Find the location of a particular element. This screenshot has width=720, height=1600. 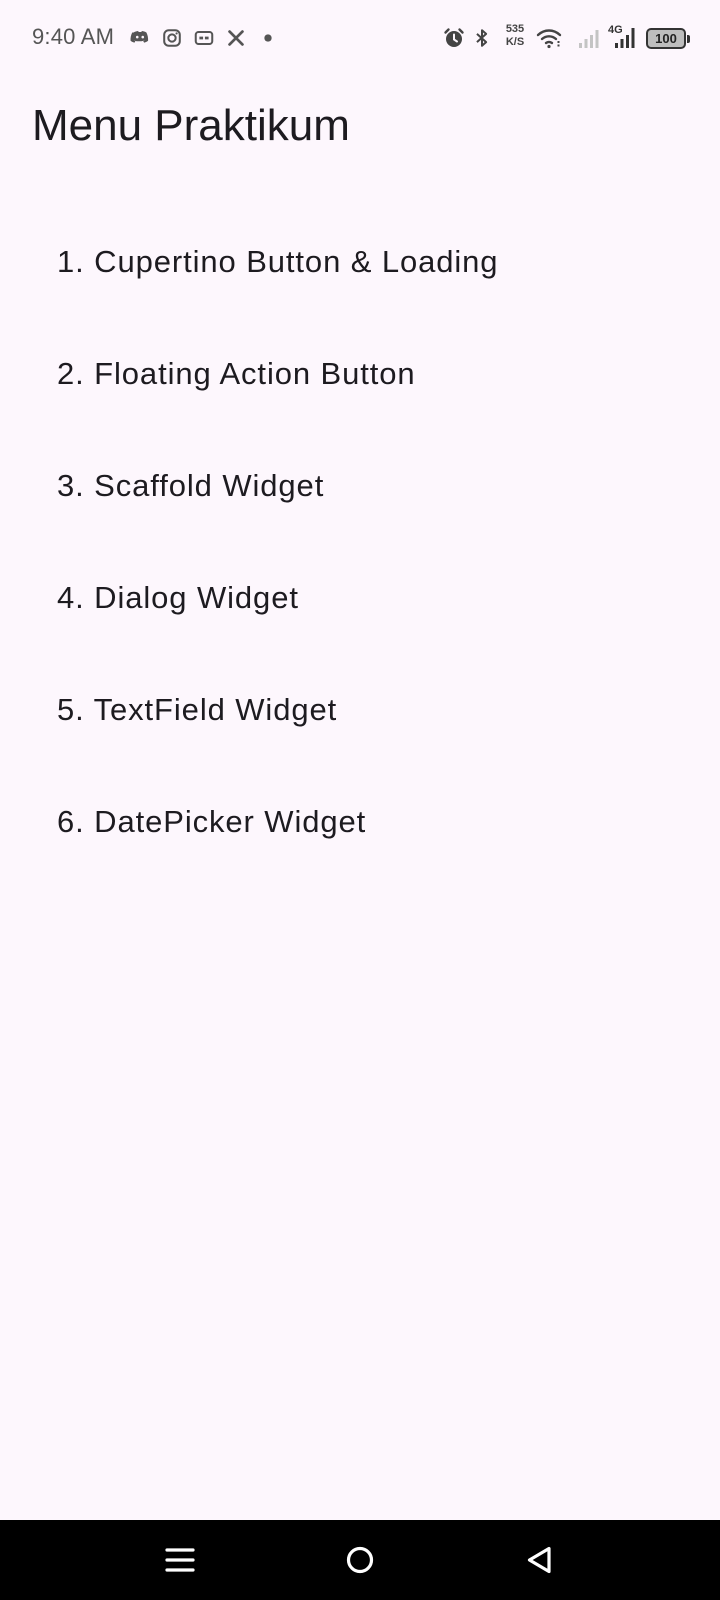

menu-item-datepicker-widget: 6. DatePicker Widget is located at coordinates (360, 822).